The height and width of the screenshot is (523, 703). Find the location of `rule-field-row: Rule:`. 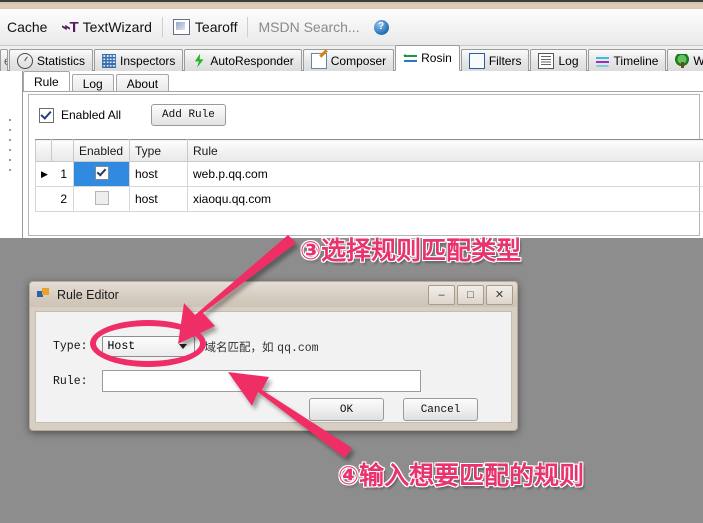

rule-field-row: Rule: is located at coordinates (237, 381).